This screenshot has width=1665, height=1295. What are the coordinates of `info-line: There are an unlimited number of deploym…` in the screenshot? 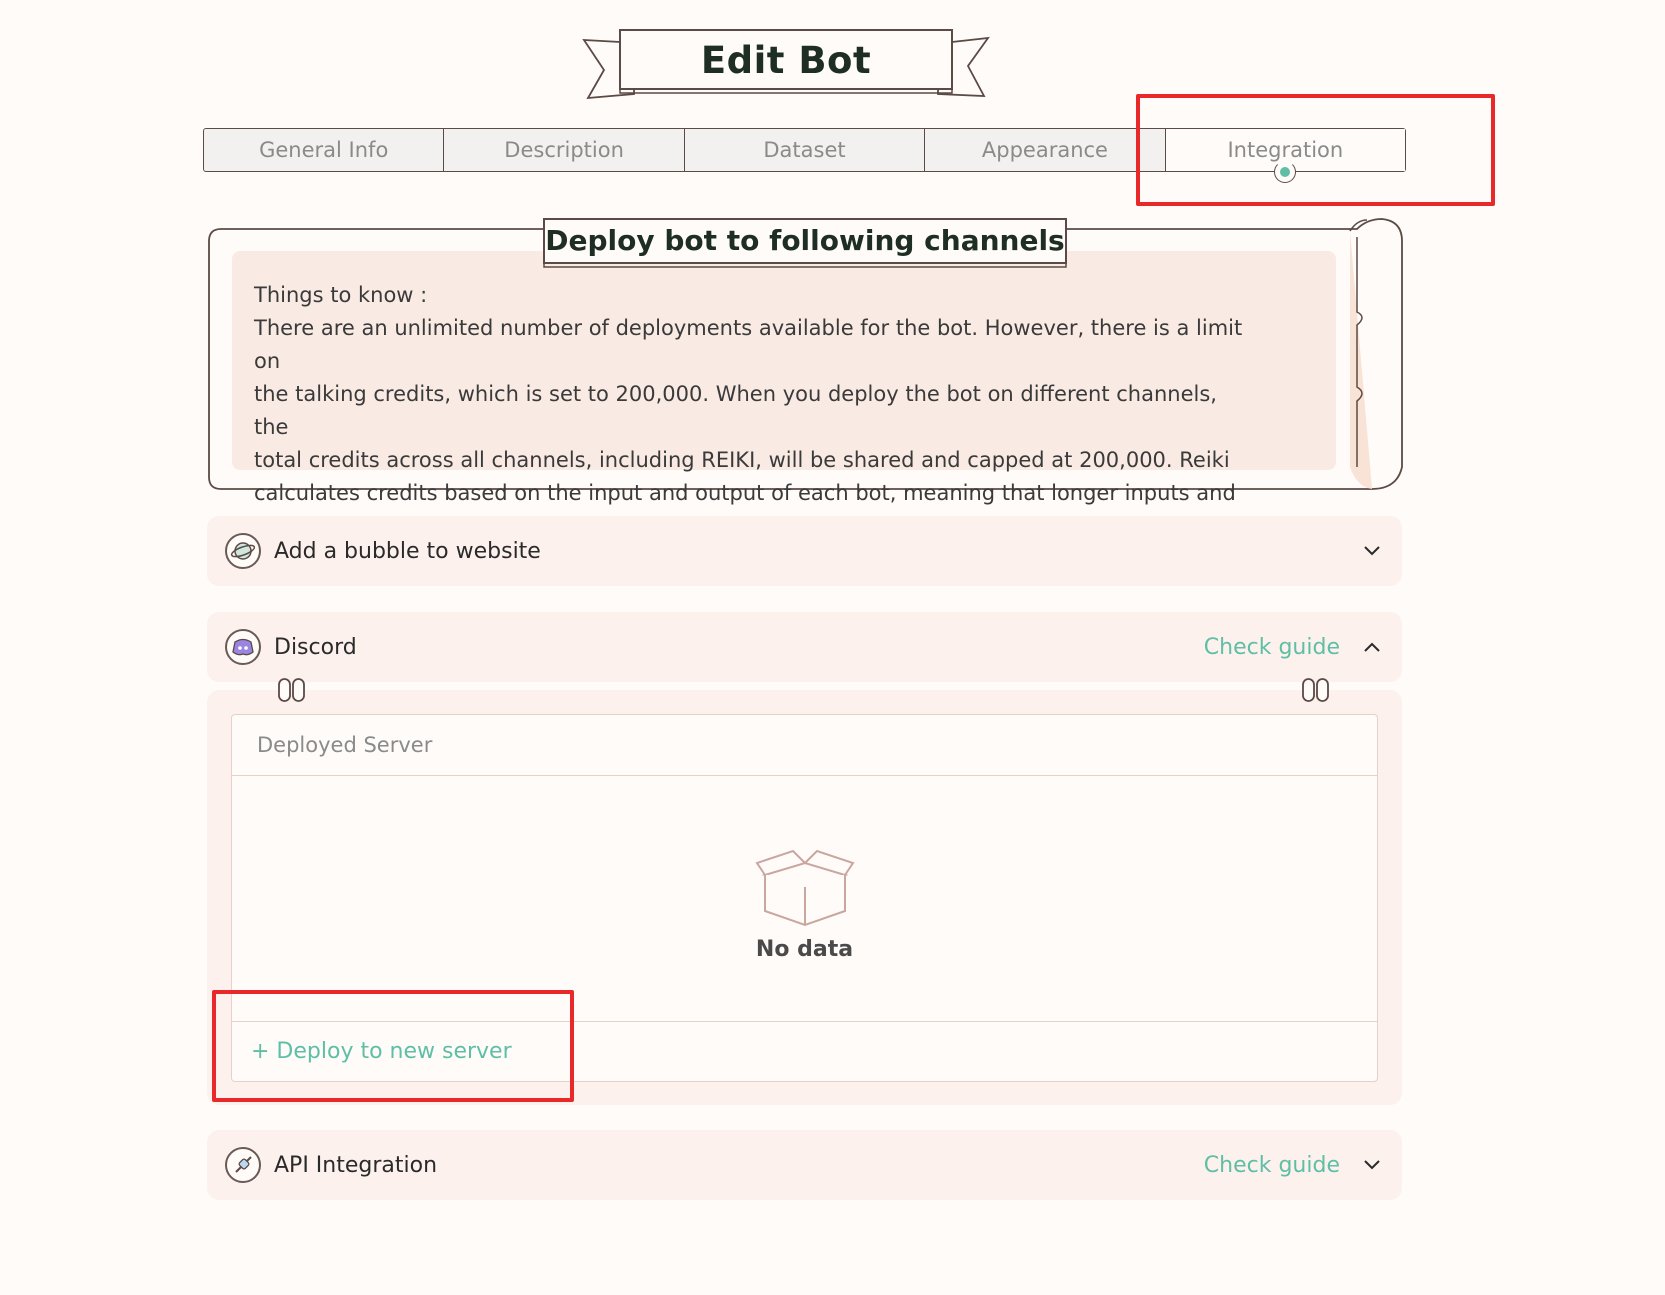 It's located at (748, 344).